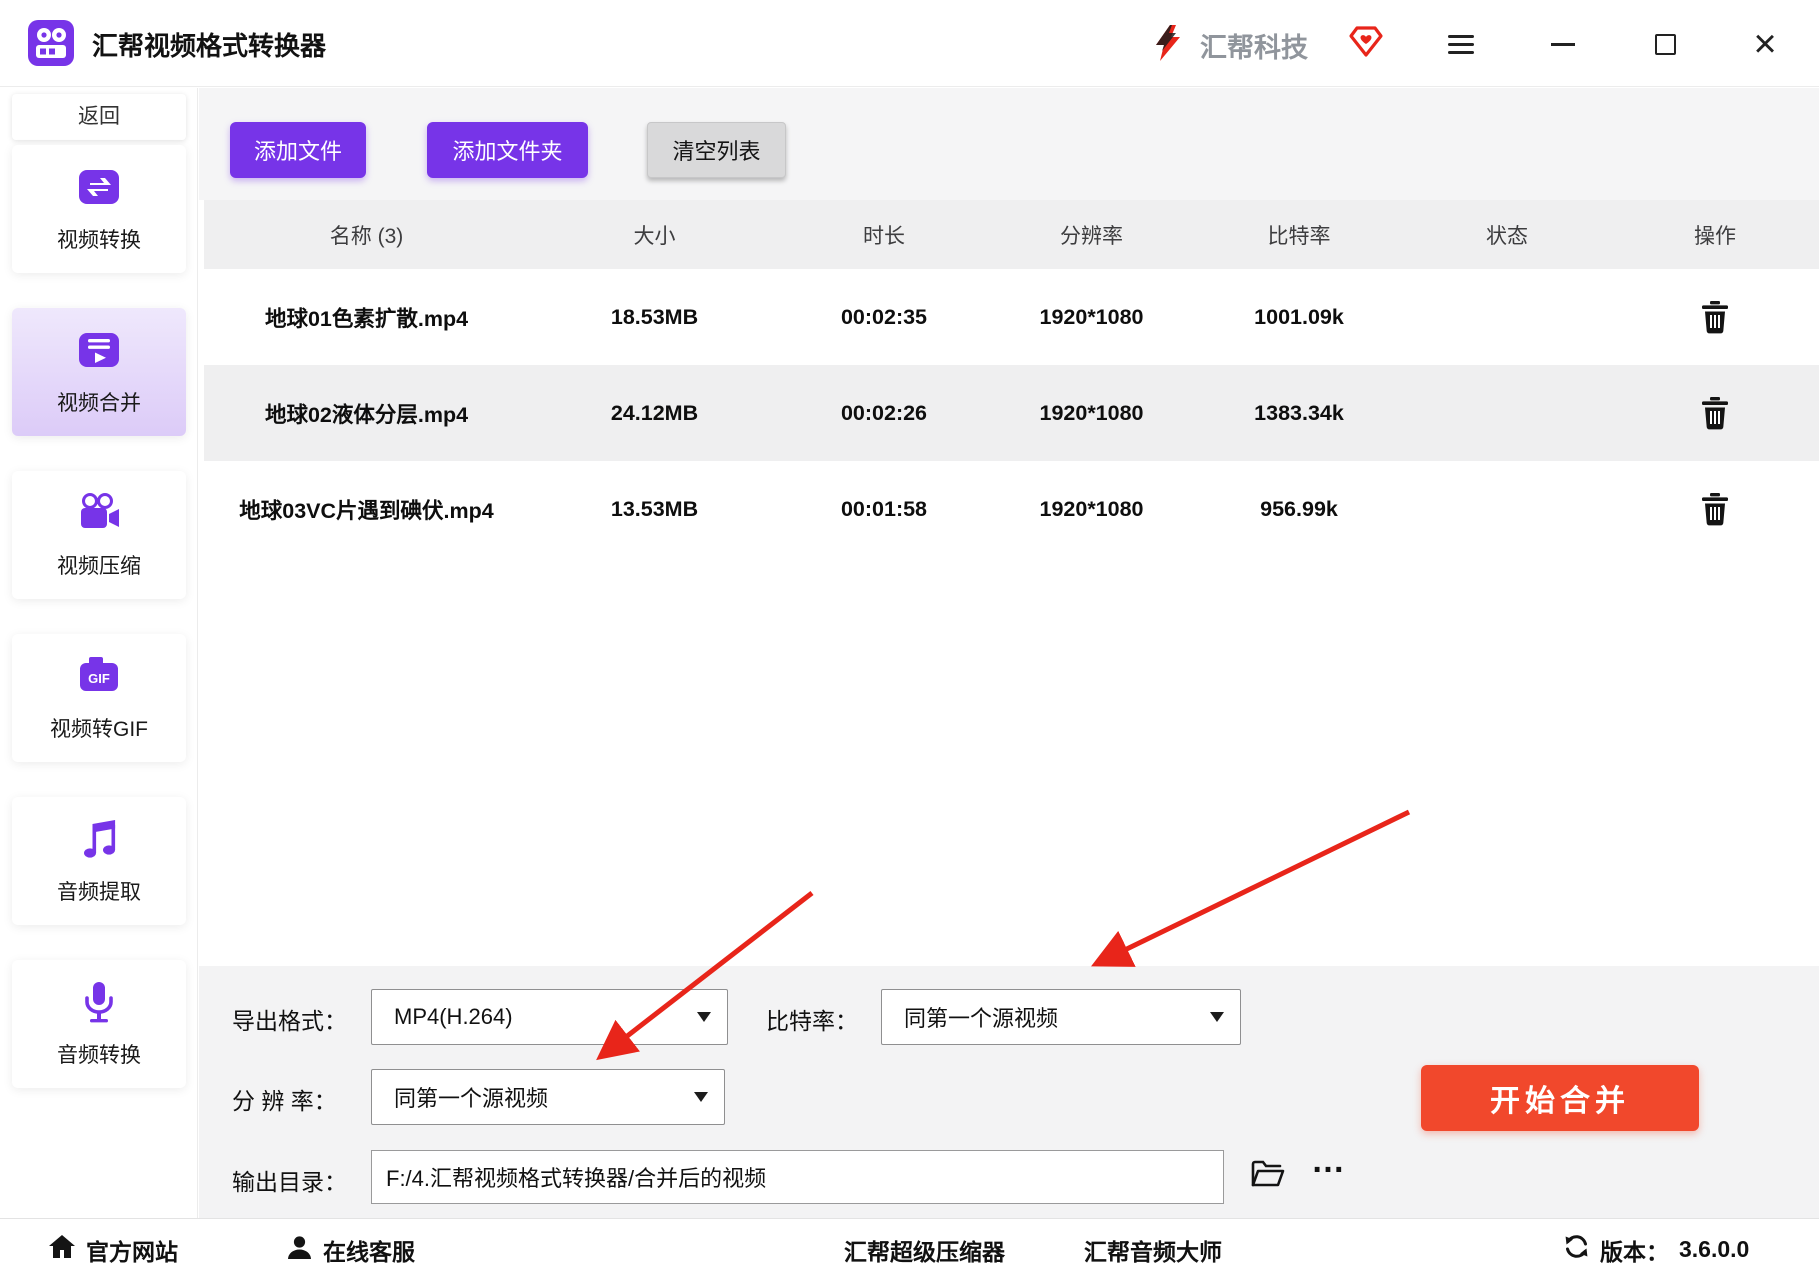 Image resolution: width=1819 pixels, height=1279 pixels. I want to click on version-label: 版本：, so click(1634, 1251).